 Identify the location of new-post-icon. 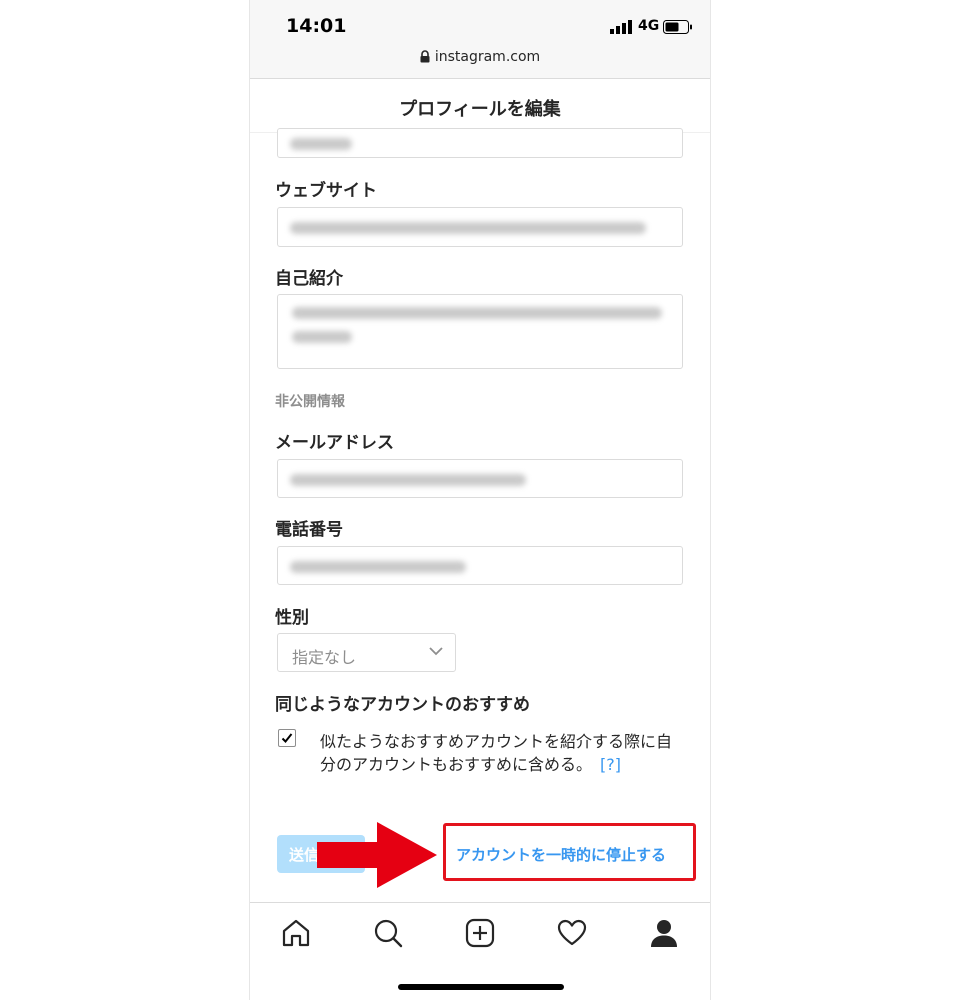
(480, 933).